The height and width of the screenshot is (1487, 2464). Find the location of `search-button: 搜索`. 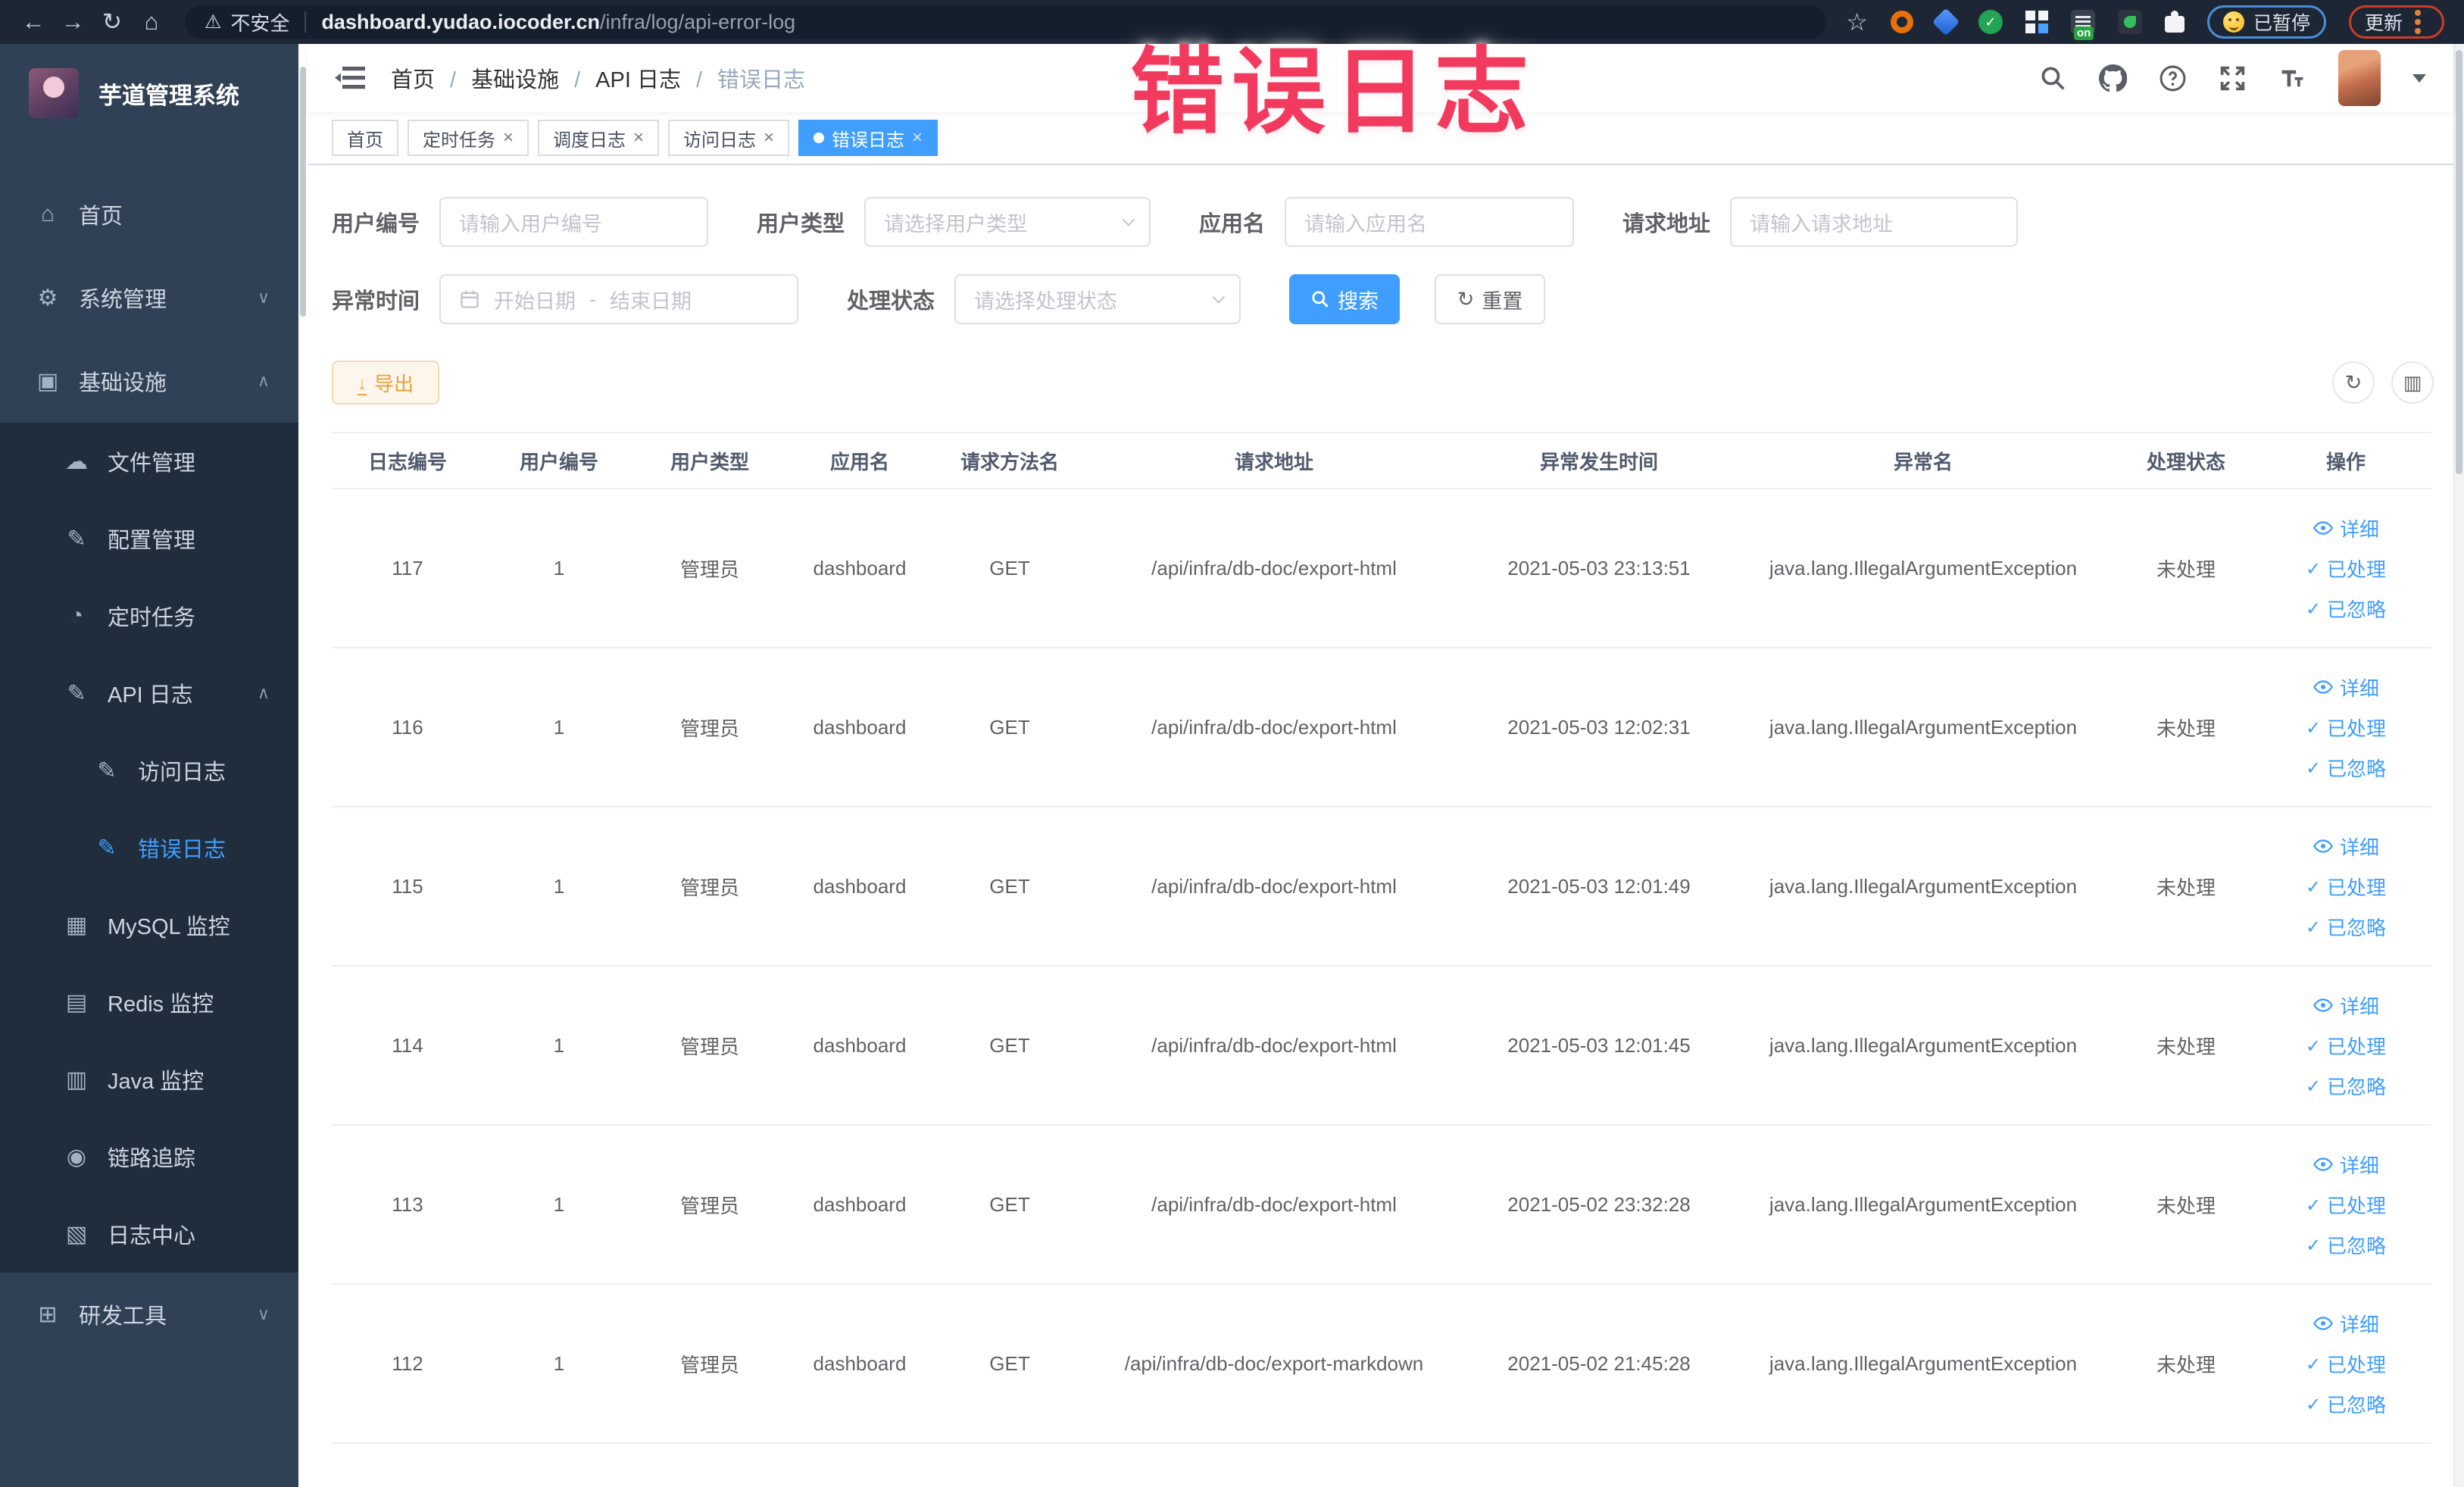

search-button: 搜索 is located at coordinates (1345, 299).